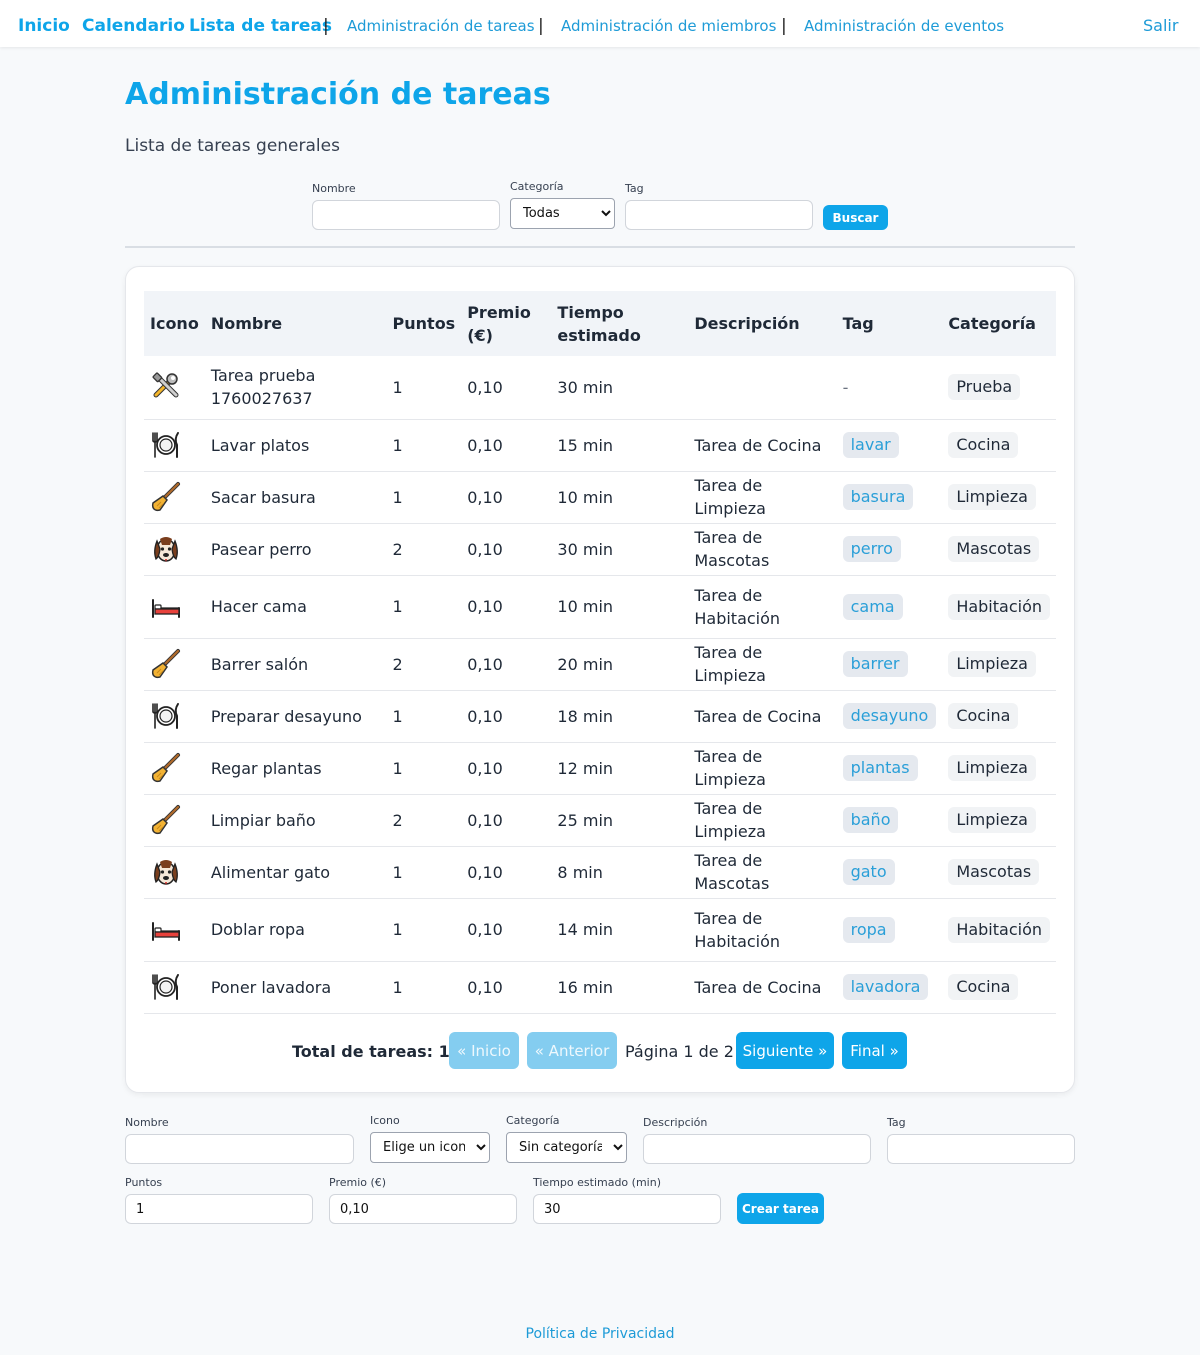 The image size is (1200, 1355). I want to click on row-tag-cell: lavar, so click(889, 445).